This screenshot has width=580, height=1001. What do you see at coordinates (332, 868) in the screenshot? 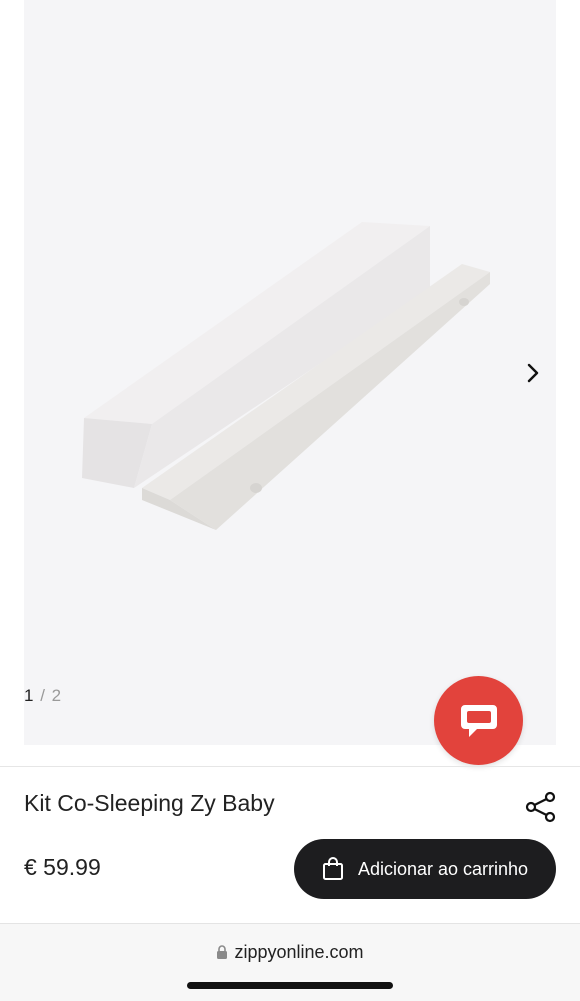
I see `shopping-bag-icon` at bounding box center [332, 868].